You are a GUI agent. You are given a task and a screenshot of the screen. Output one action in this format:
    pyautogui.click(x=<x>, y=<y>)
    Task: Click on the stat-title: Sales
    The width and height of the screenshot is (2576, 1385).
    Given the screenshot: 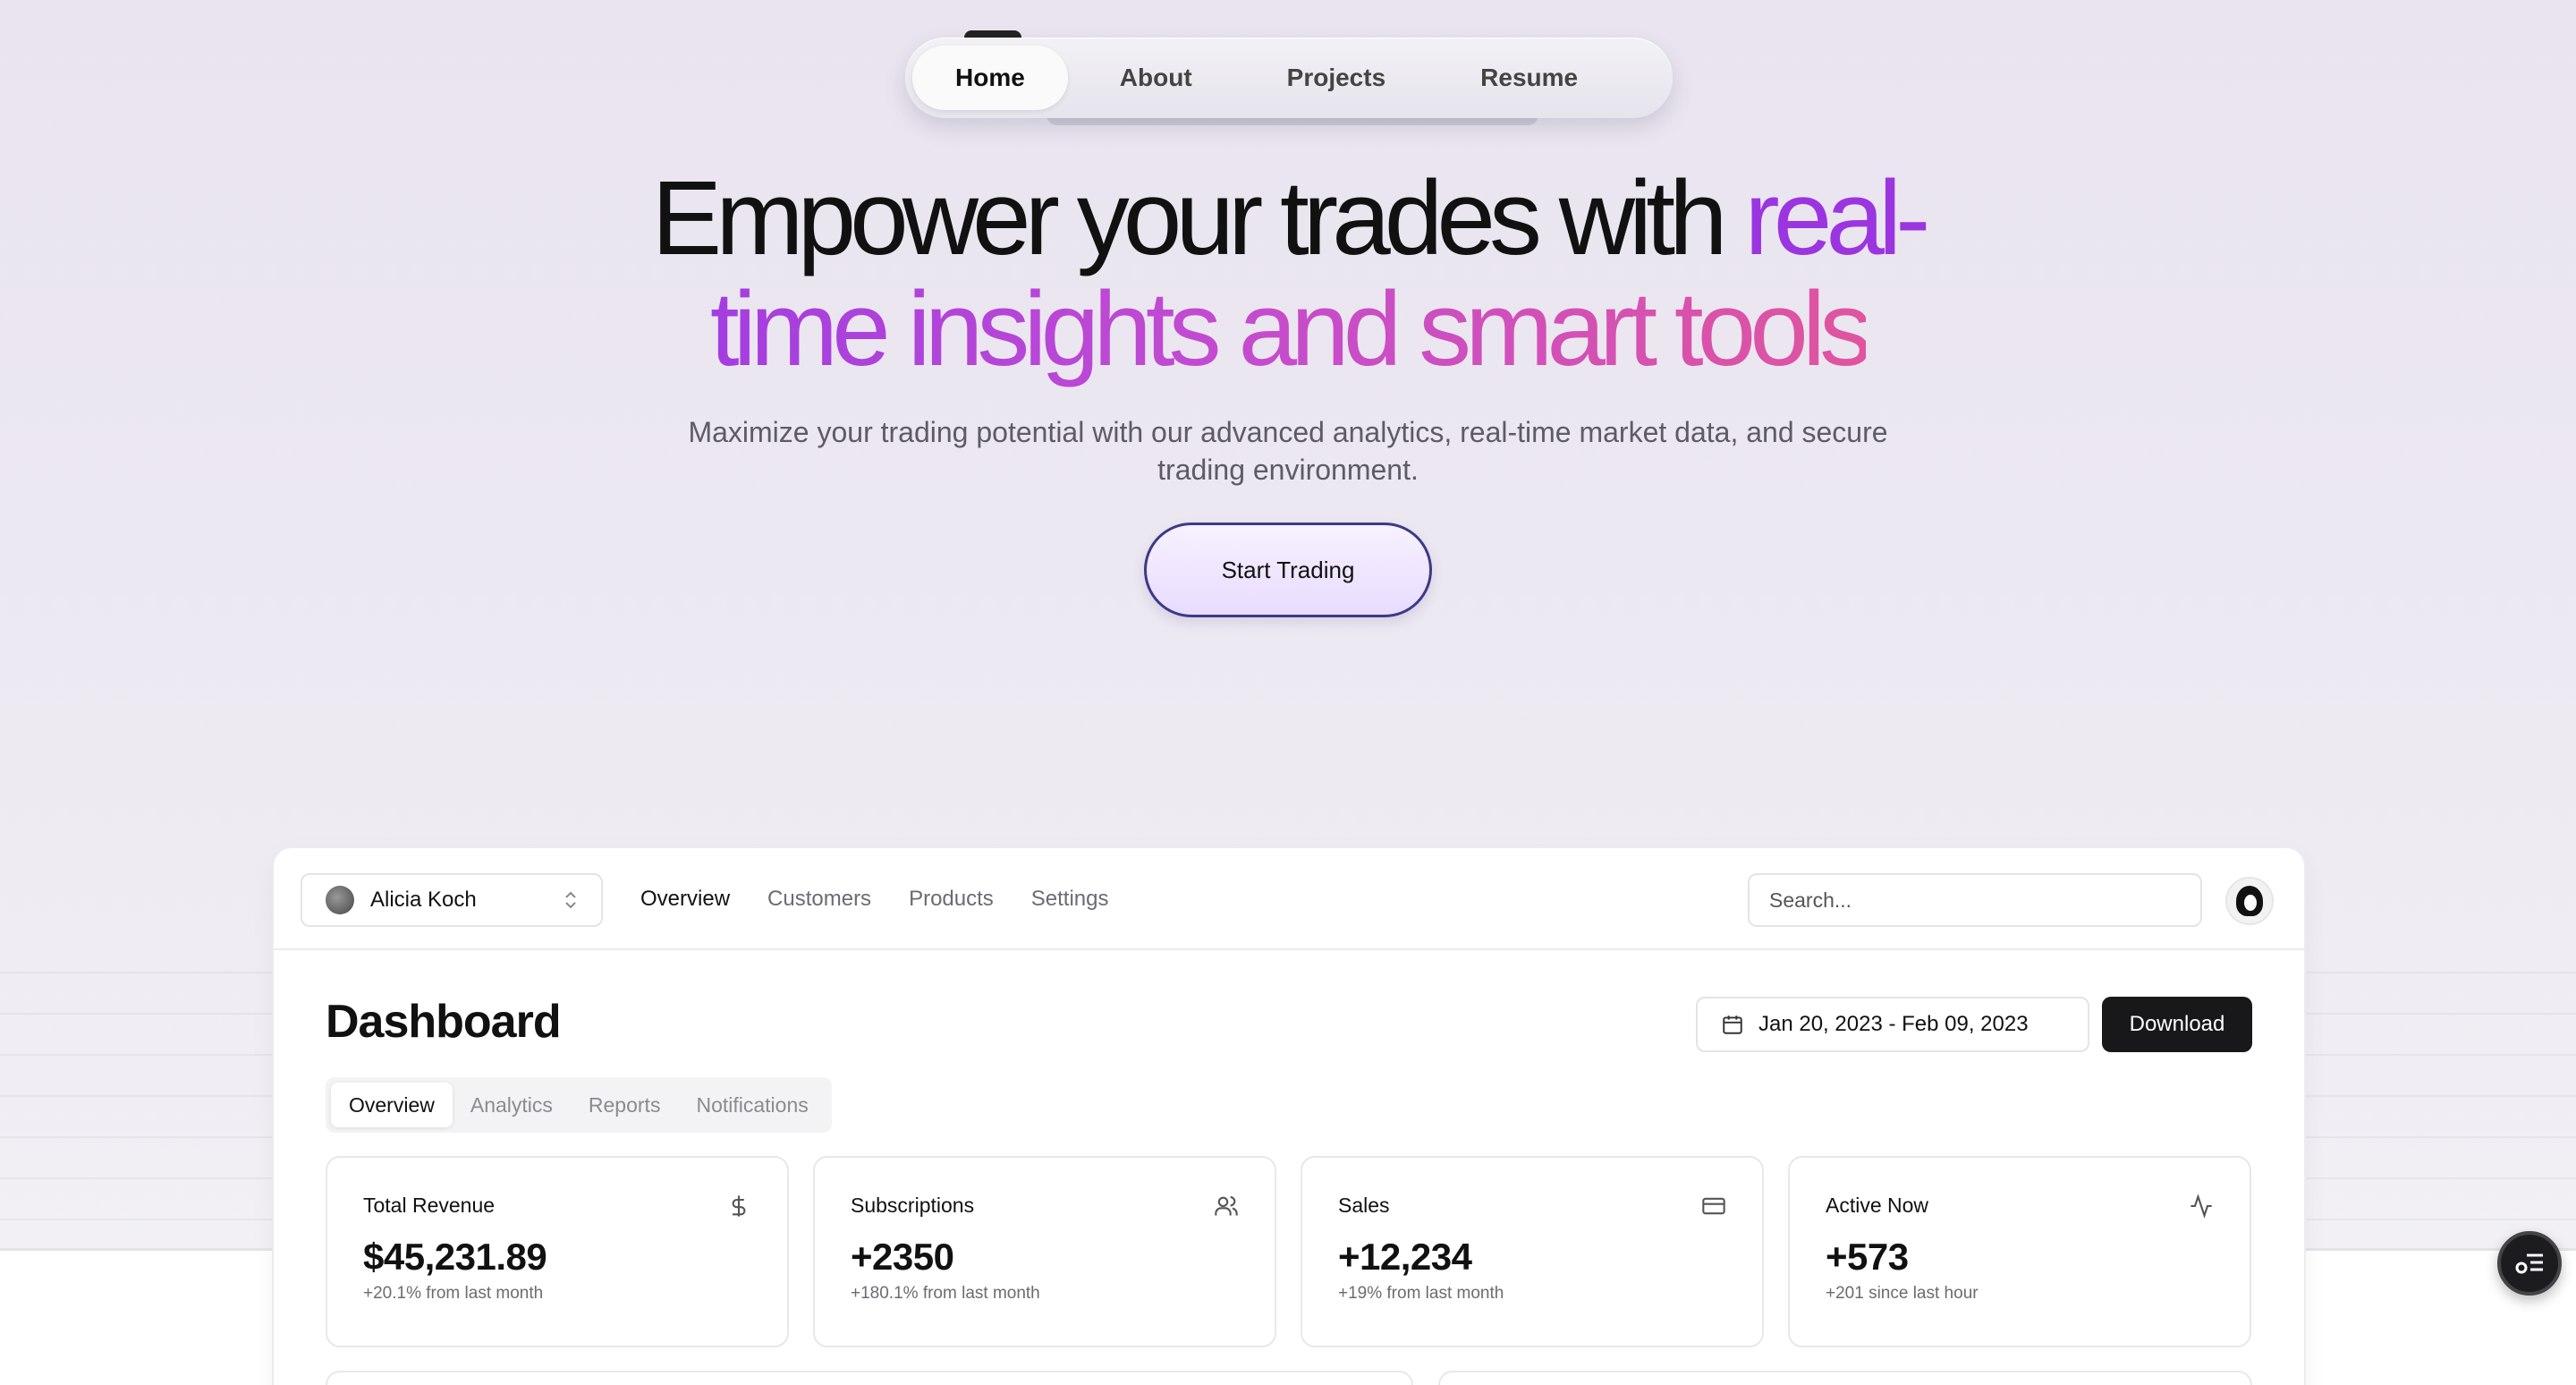 What is the action you would take?
    pyautogui.click(x=1364, y=1205)
    